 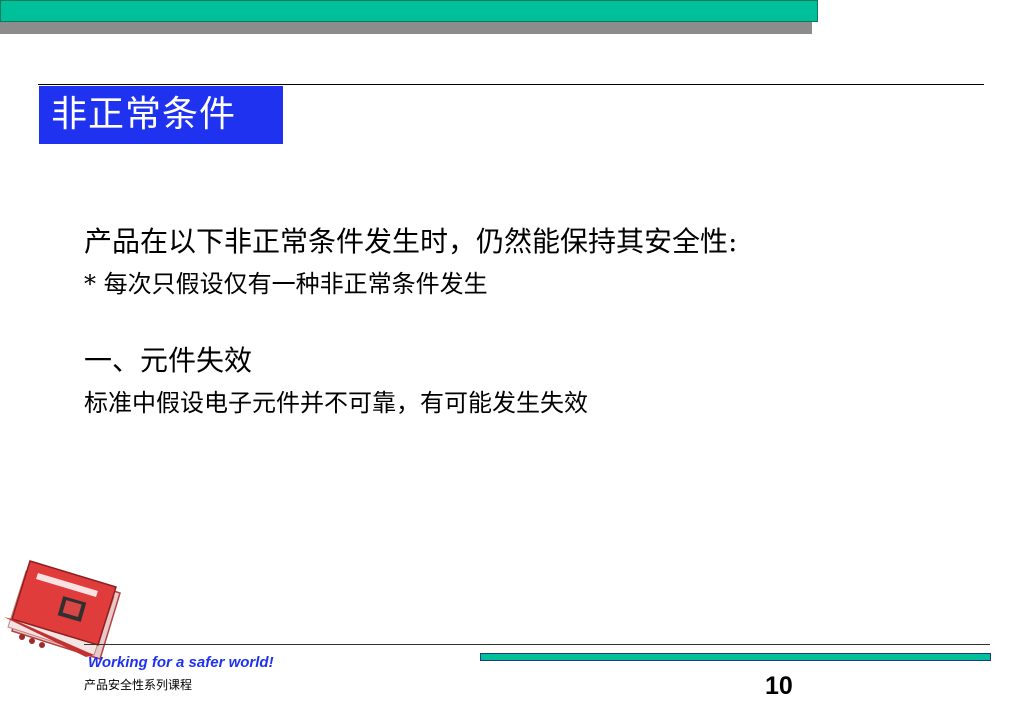 What do you see at coordinates (161, 115) in the screenshot?
I see `slide-title: 非正常条件` at bounding box center [161, 115].